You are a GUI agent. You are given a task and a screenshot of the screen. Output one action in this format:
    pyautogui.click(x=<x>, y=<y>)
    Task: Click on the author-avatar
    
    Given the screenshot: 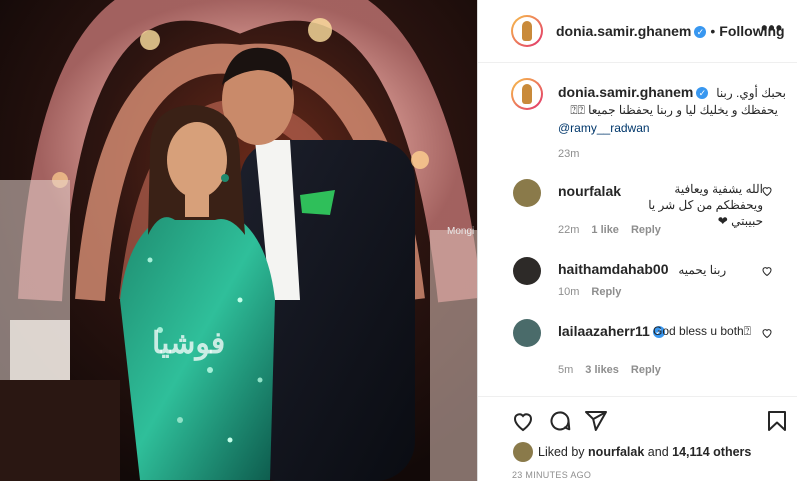 What is the action you would take?
    pyautogui.click(x=527, y=31)
    